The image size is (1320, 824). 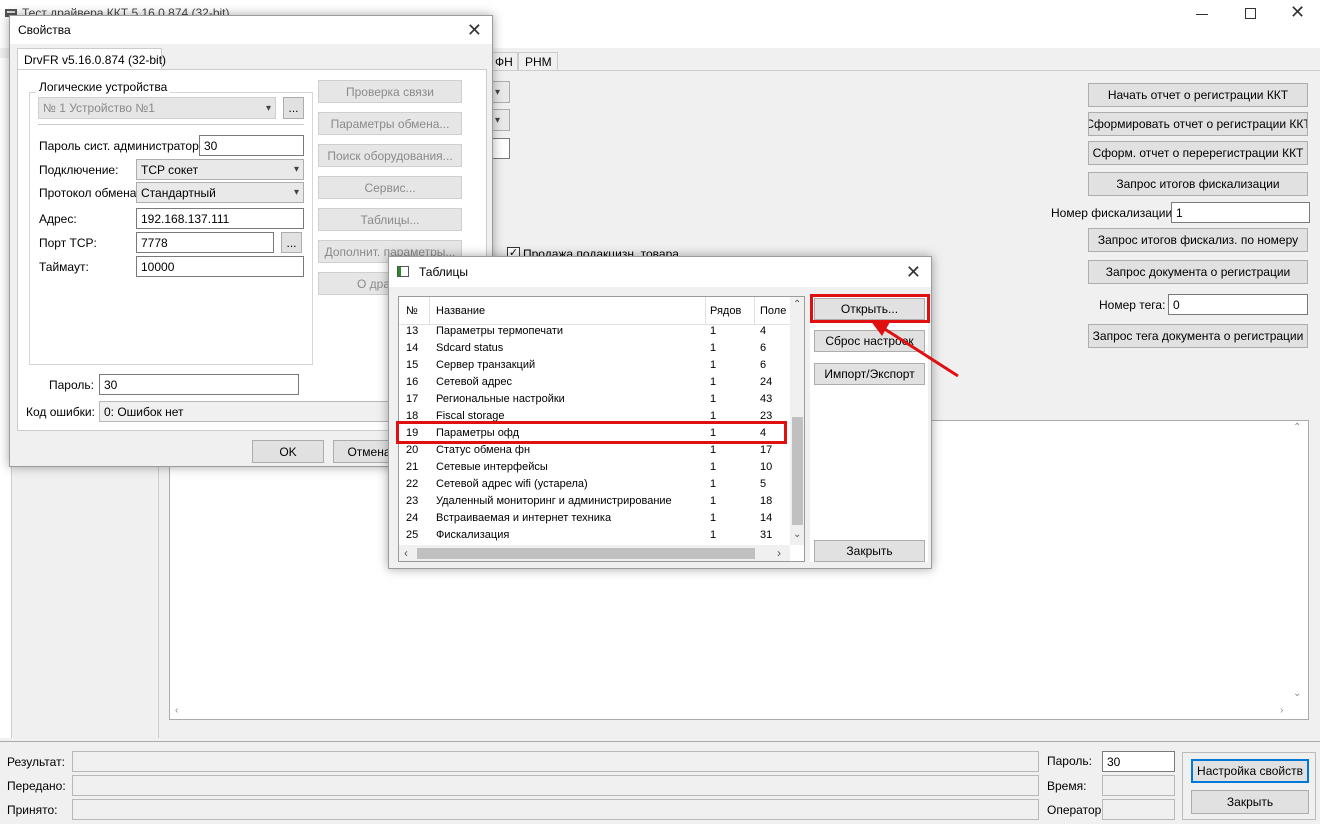 I want to click on fiscalization-totals-button: Запрос итогов фискализации, so click(x=1198, y=184).